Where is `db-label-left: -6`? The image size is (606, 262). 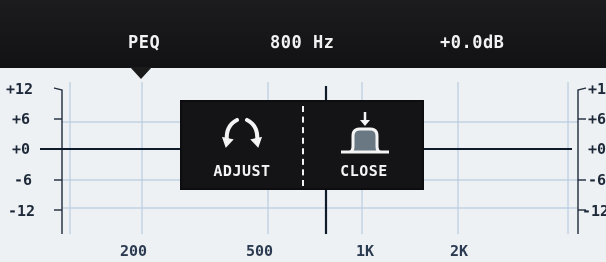 db-label-left: -6 is located at coordinates (23, 180).